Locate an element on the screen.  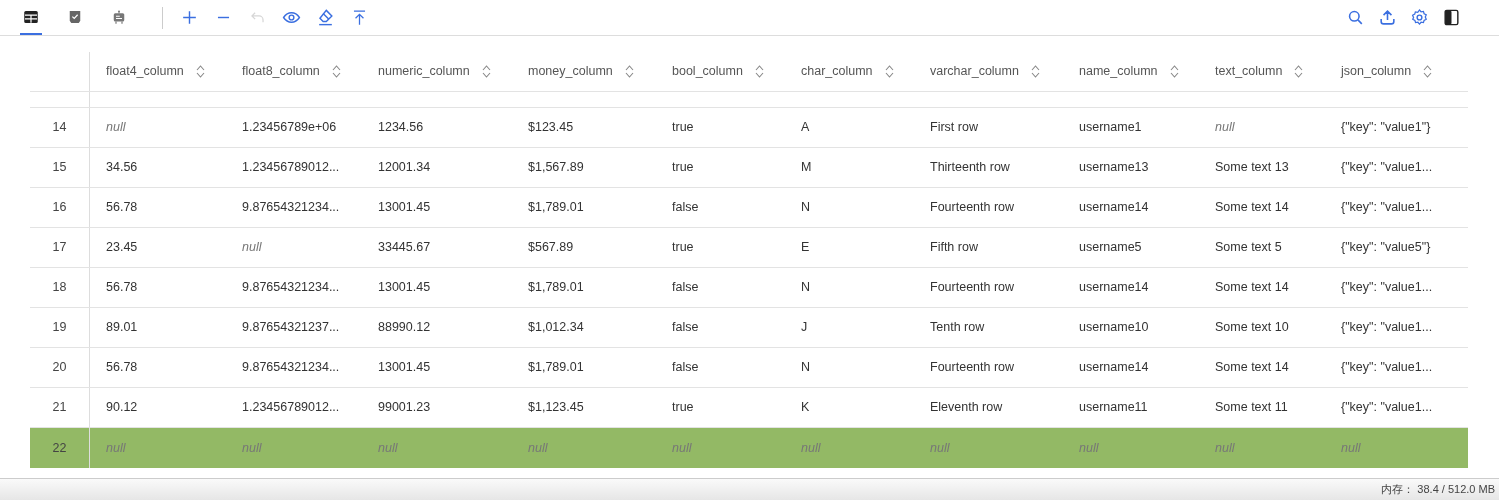
table-cell: 12001.34 is located at coordinates (404, 167).